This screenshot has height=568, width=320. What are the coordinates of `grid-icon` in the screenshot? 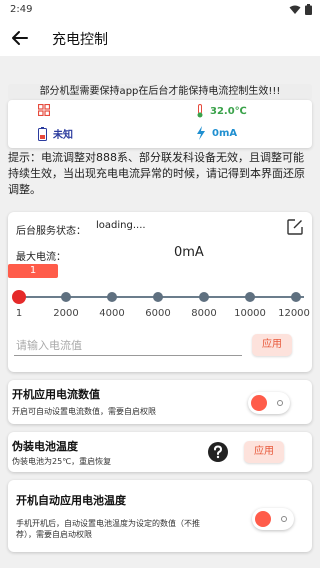 It's located at (44, 110).